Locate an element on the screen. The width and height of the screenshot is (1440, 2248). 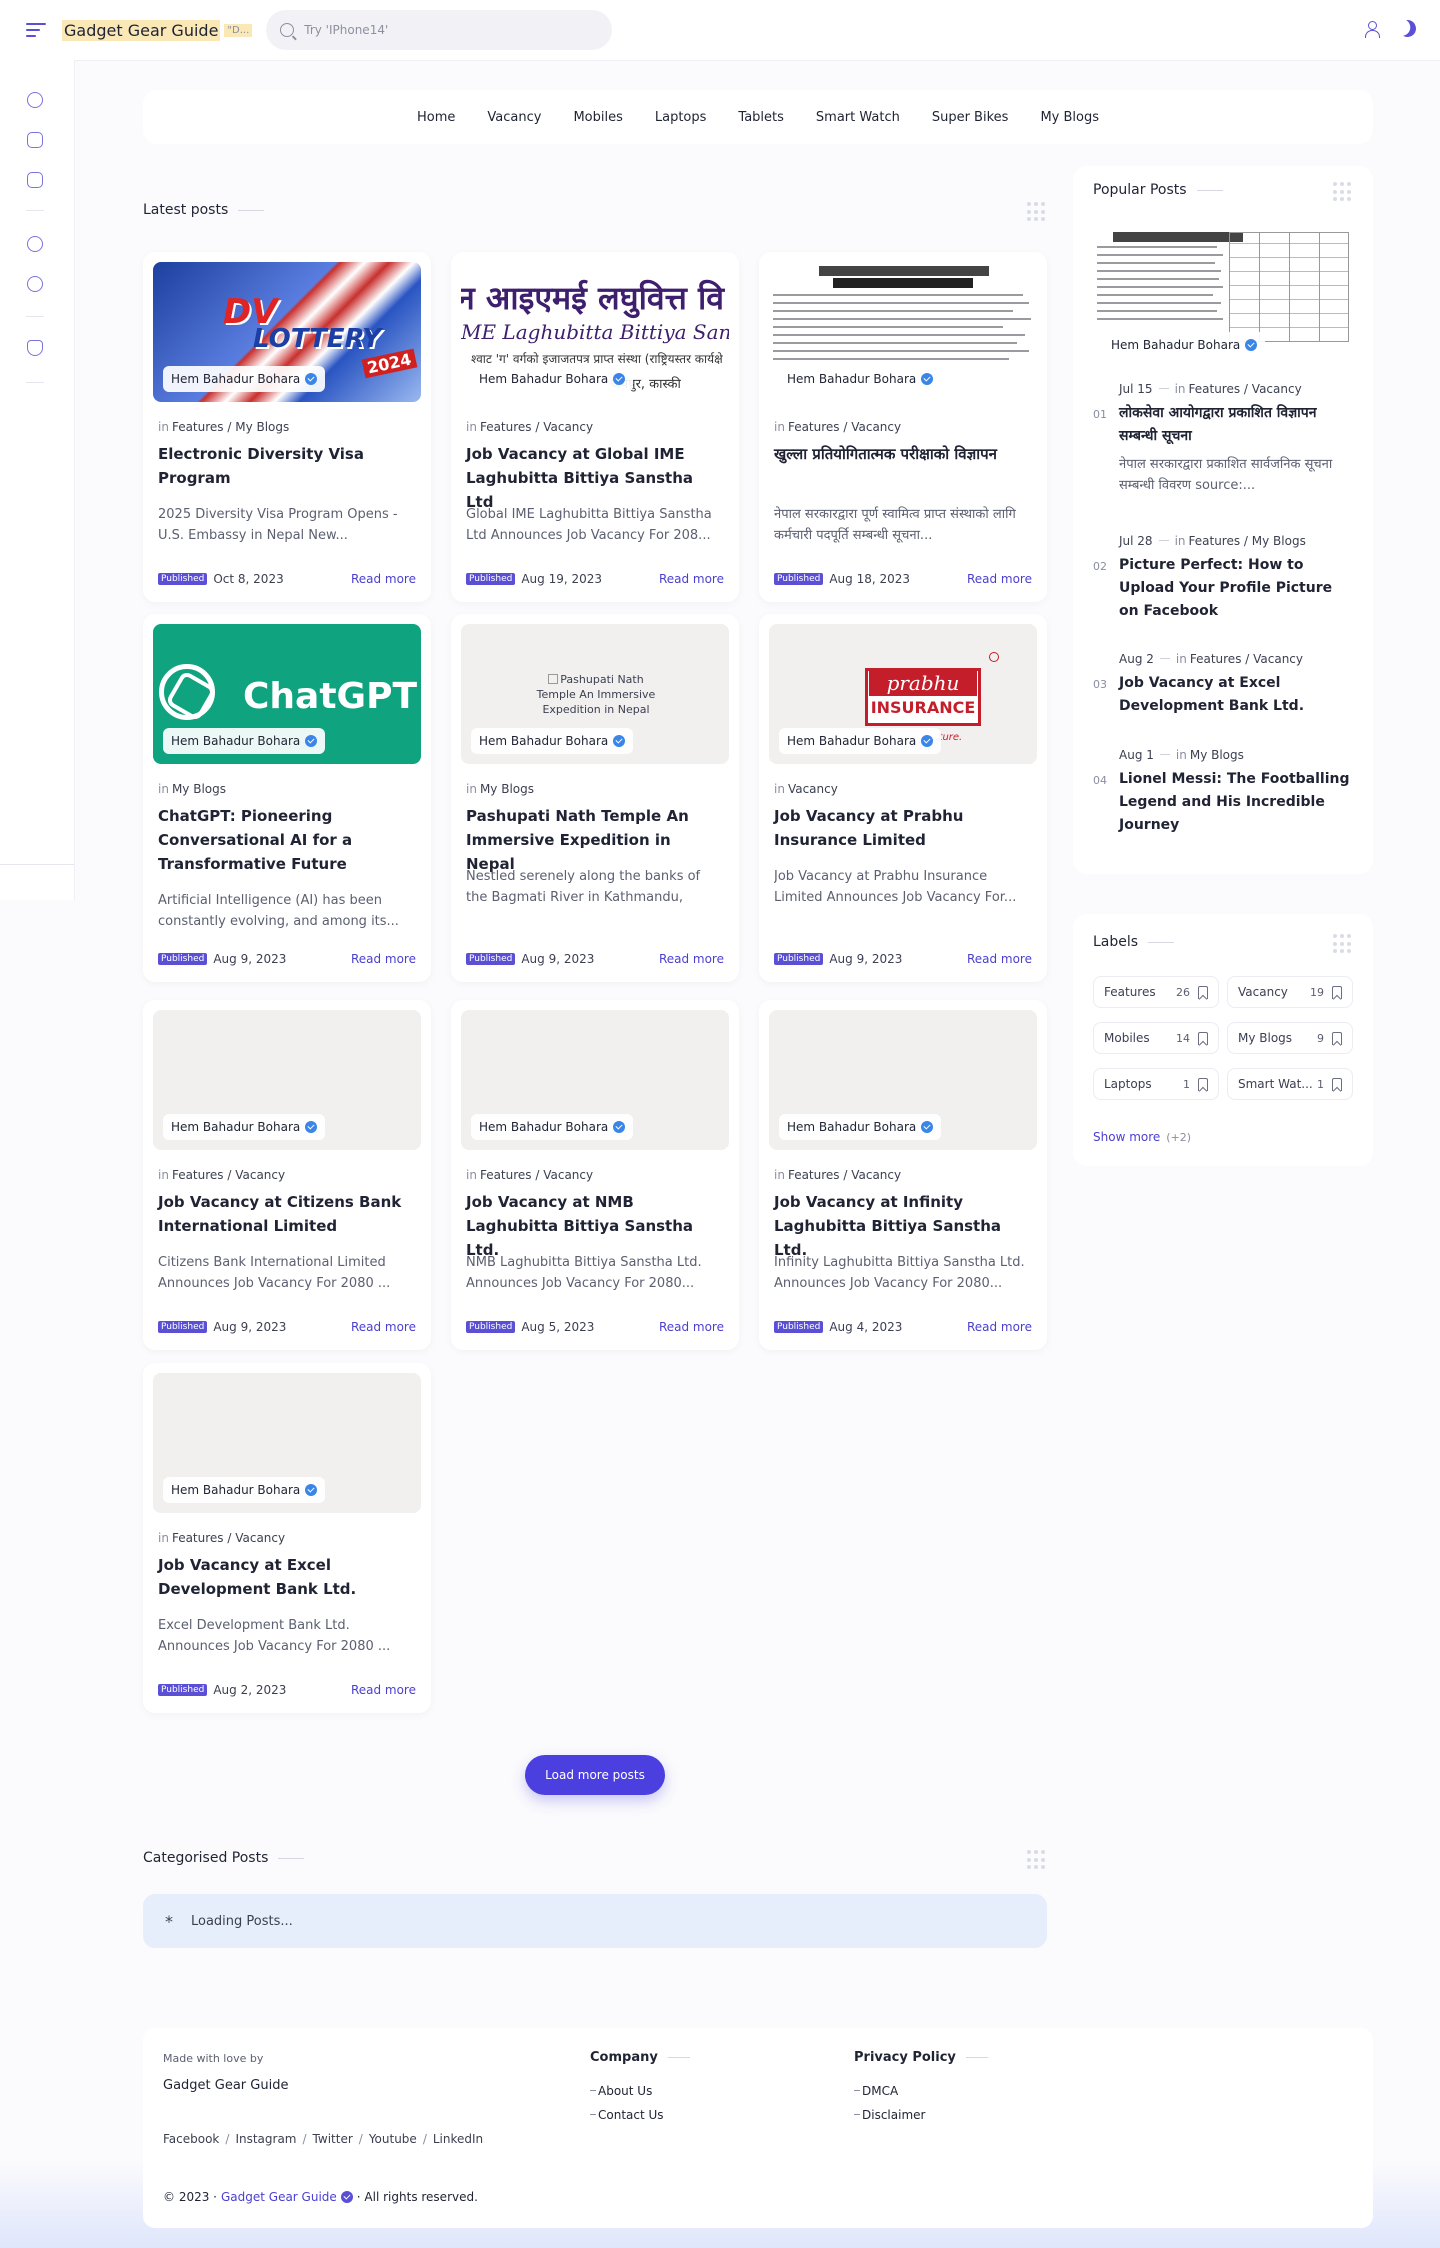
moon-icon is located at coordinates (1408, 29).